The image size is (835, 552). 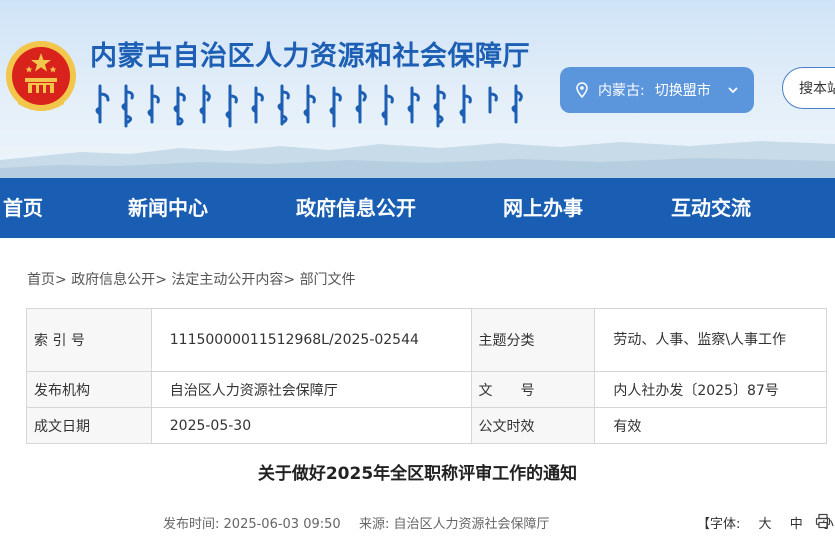 I want to click on nav-item-online-service: 网上办事, so click(x=543, y=208).